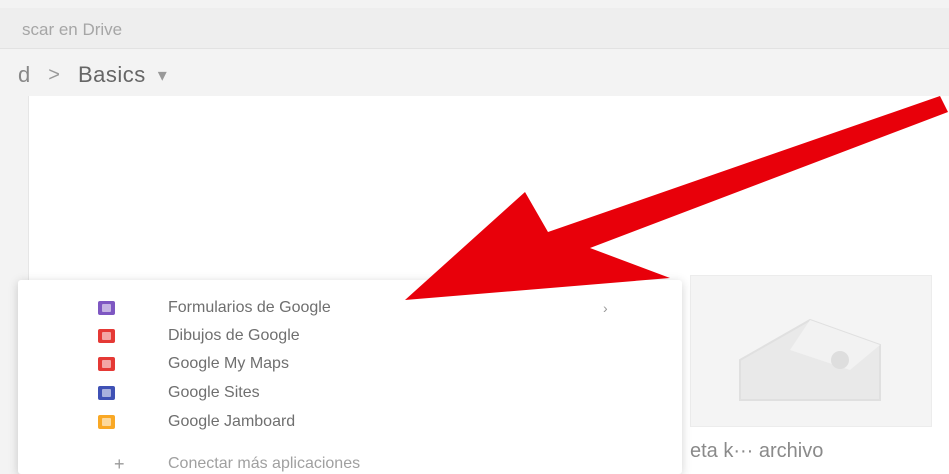 This screenshot has width=949, height=474. What do you see at coordinates (162, 30) in the screenshot?
I see `search-input` at bounding box center [162, 30].